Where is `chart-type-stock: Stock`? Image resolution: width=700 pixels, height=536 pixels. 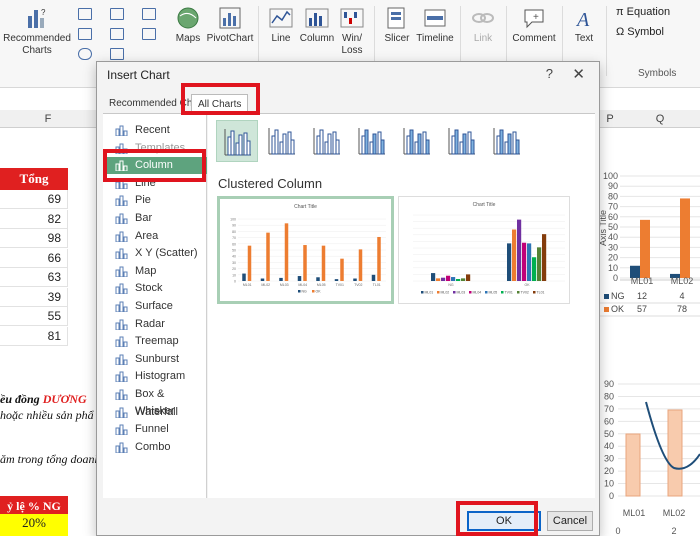
chart-type-stock: Stock is located at coordinates (155, 288).